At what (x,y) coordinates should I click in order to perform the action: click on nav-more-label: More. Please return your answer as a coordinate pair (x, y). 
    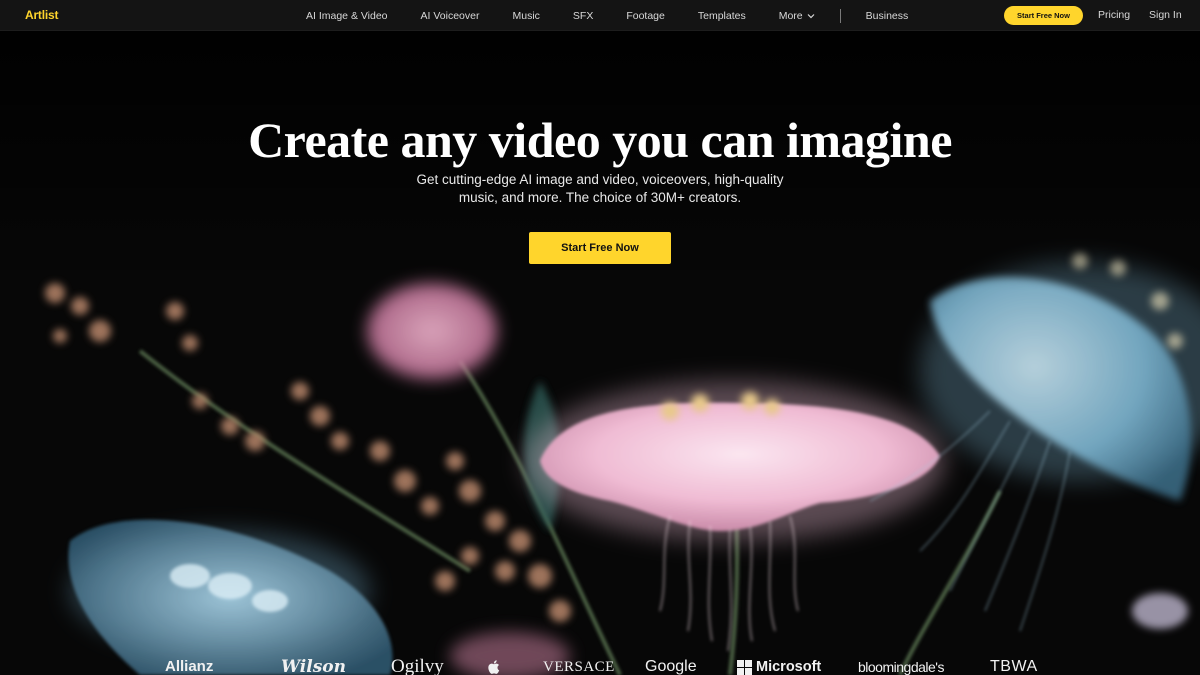
    Looking at the image, I should click on (790, 15).